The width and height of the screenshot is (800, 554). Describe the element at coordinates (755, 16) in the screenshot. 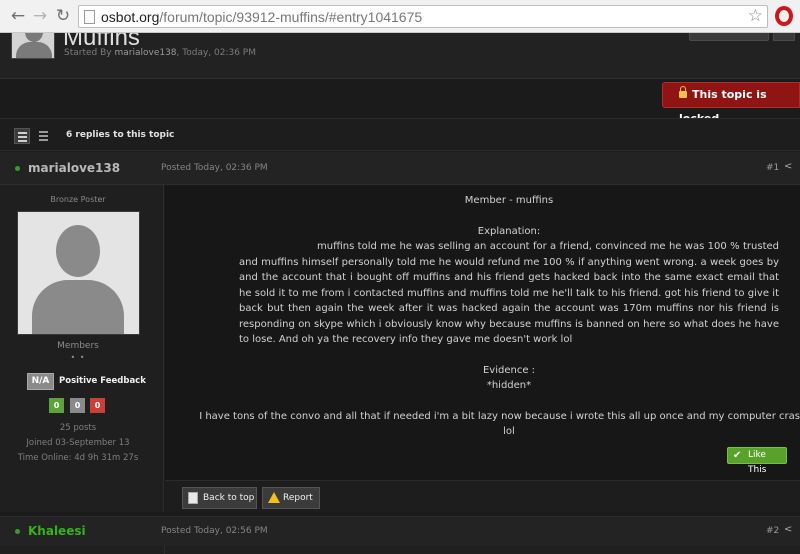

I see `bookmark-star-icon: ☆` at that location.